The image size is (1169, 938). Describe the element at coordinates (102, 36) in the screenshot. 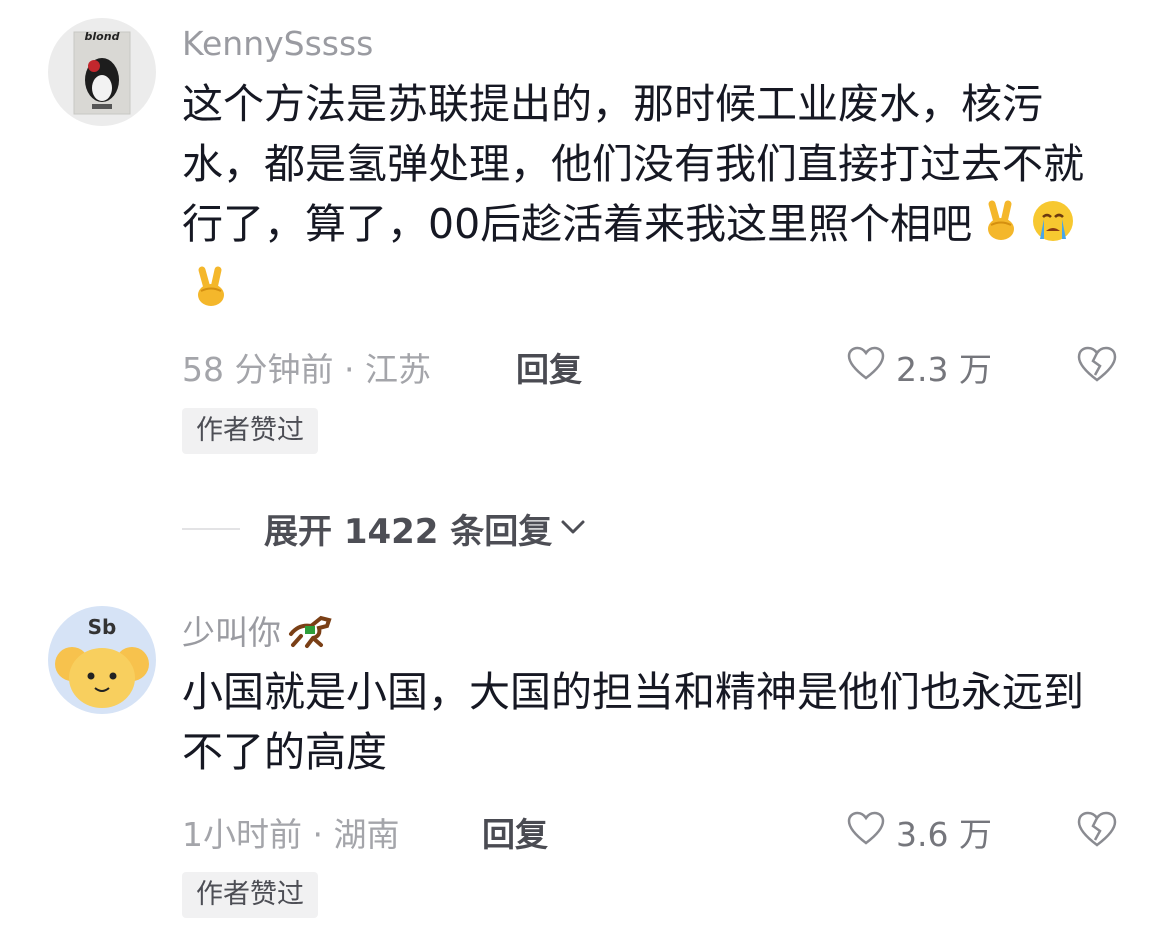

I see `avatar-text: blond` at that location.